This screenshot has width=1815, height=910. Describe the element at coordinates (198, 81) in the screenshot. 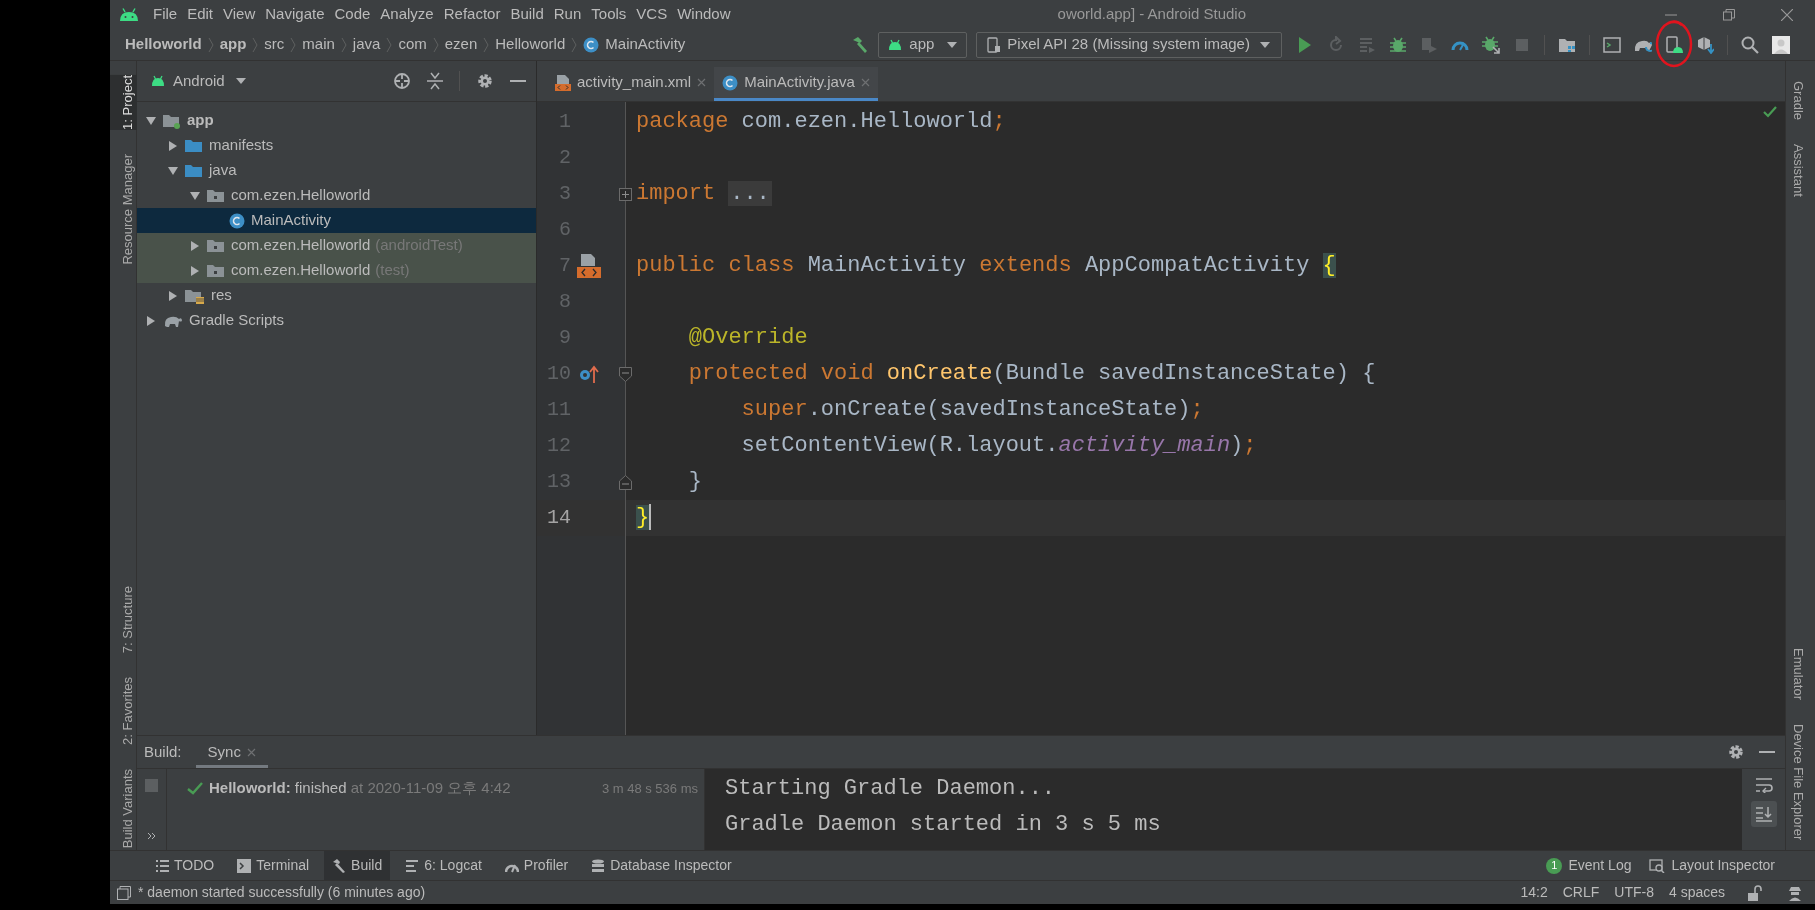

I see `view-dropdown: Android` at that location.